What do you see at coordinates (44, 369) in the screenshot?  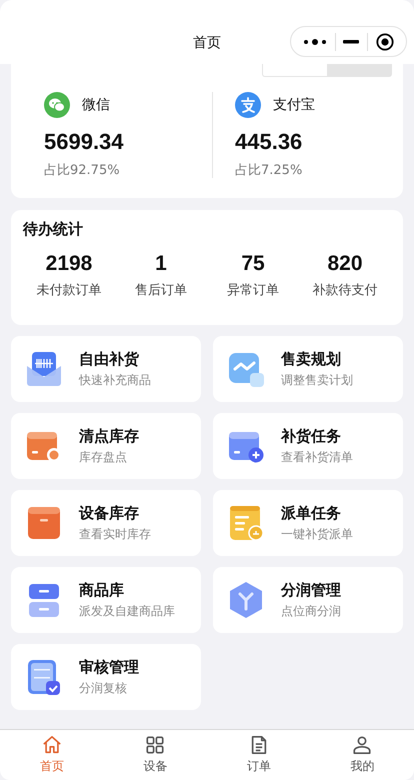 I see `envelope-icon` at bounding box center [44, 369].